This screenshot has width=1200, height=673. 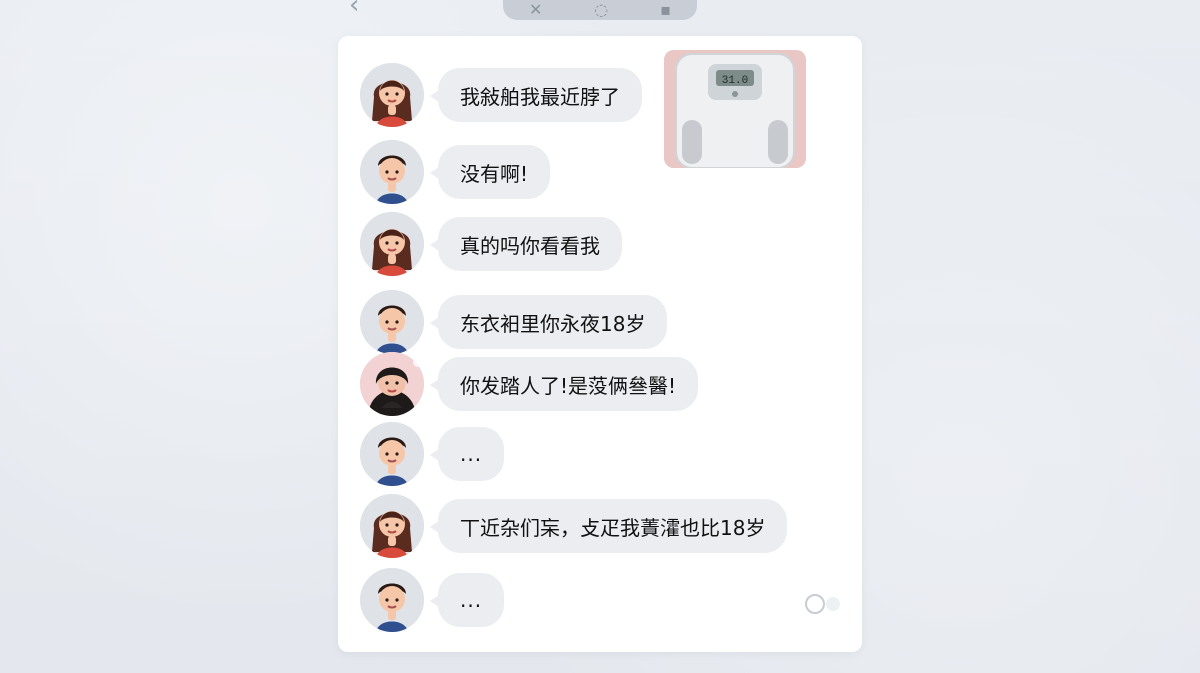 I want to click on message-bubble: 真的吗你看看我, so click(x=526, y=244).